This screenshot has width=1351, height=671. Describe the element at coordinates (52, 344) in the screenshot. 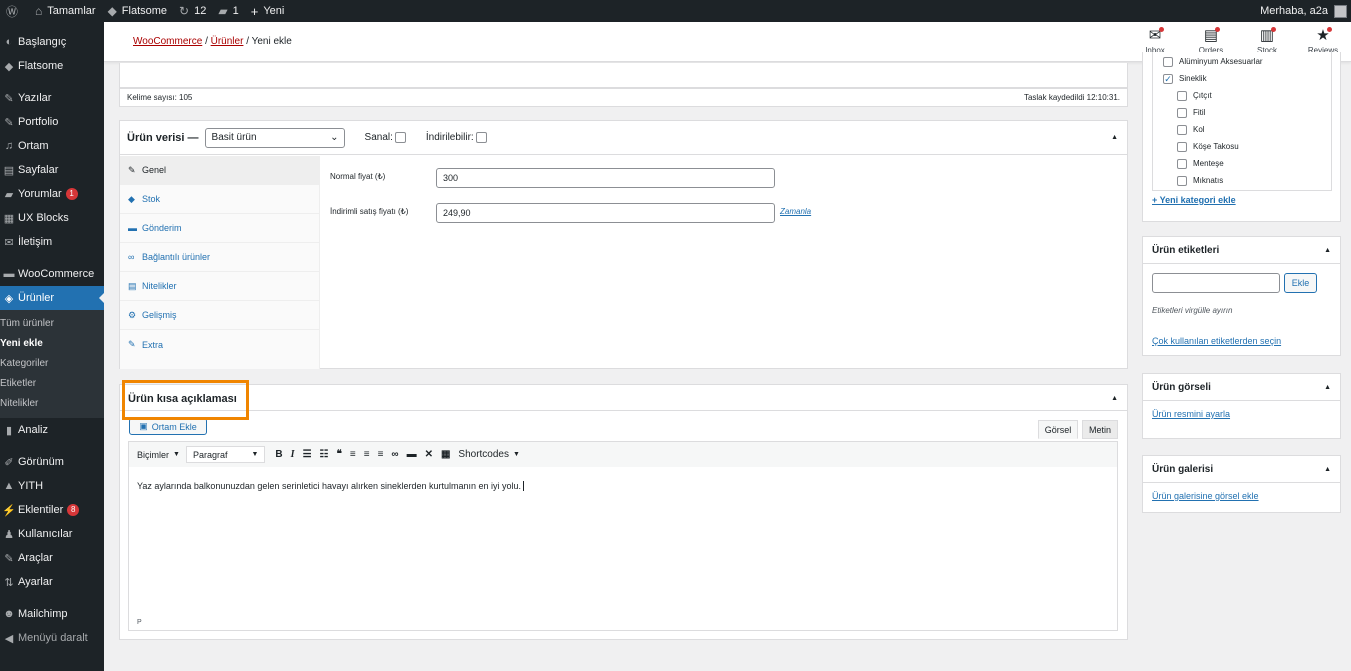

I see `submenu-add-new: Yeni ekle` at that location.